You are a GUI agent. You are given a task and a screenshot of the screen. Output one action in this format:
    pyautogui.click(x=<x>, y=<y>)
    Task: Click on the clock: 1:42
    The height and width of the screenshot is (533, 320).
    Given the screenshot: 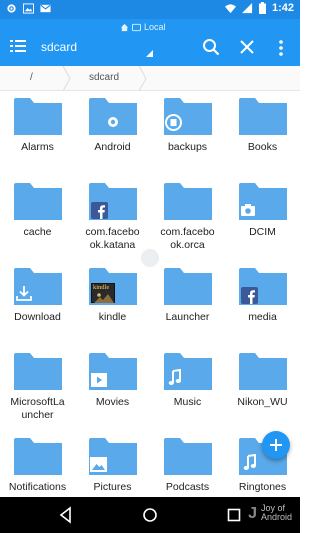 What is the action you would take?
    pyautogui.click(x=282, y=8)
    